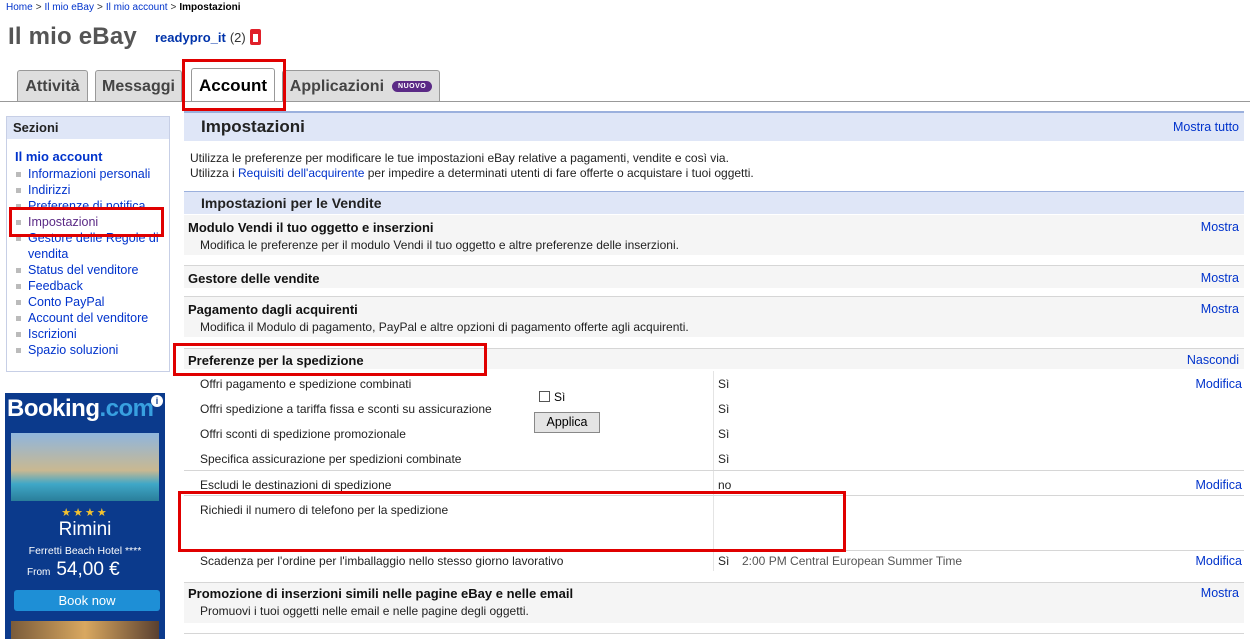 The width and height of the screenshot is (1250, 639). Describe the element at coordinates (1206, 127) in the screenshot. I see `show-all-link: Mostra tutto` at that location.